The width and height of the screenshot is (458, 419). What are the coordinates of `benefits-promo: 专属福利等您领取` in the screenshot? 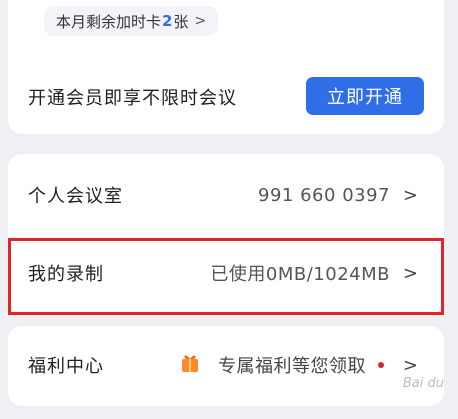 It's located at (292, 366).